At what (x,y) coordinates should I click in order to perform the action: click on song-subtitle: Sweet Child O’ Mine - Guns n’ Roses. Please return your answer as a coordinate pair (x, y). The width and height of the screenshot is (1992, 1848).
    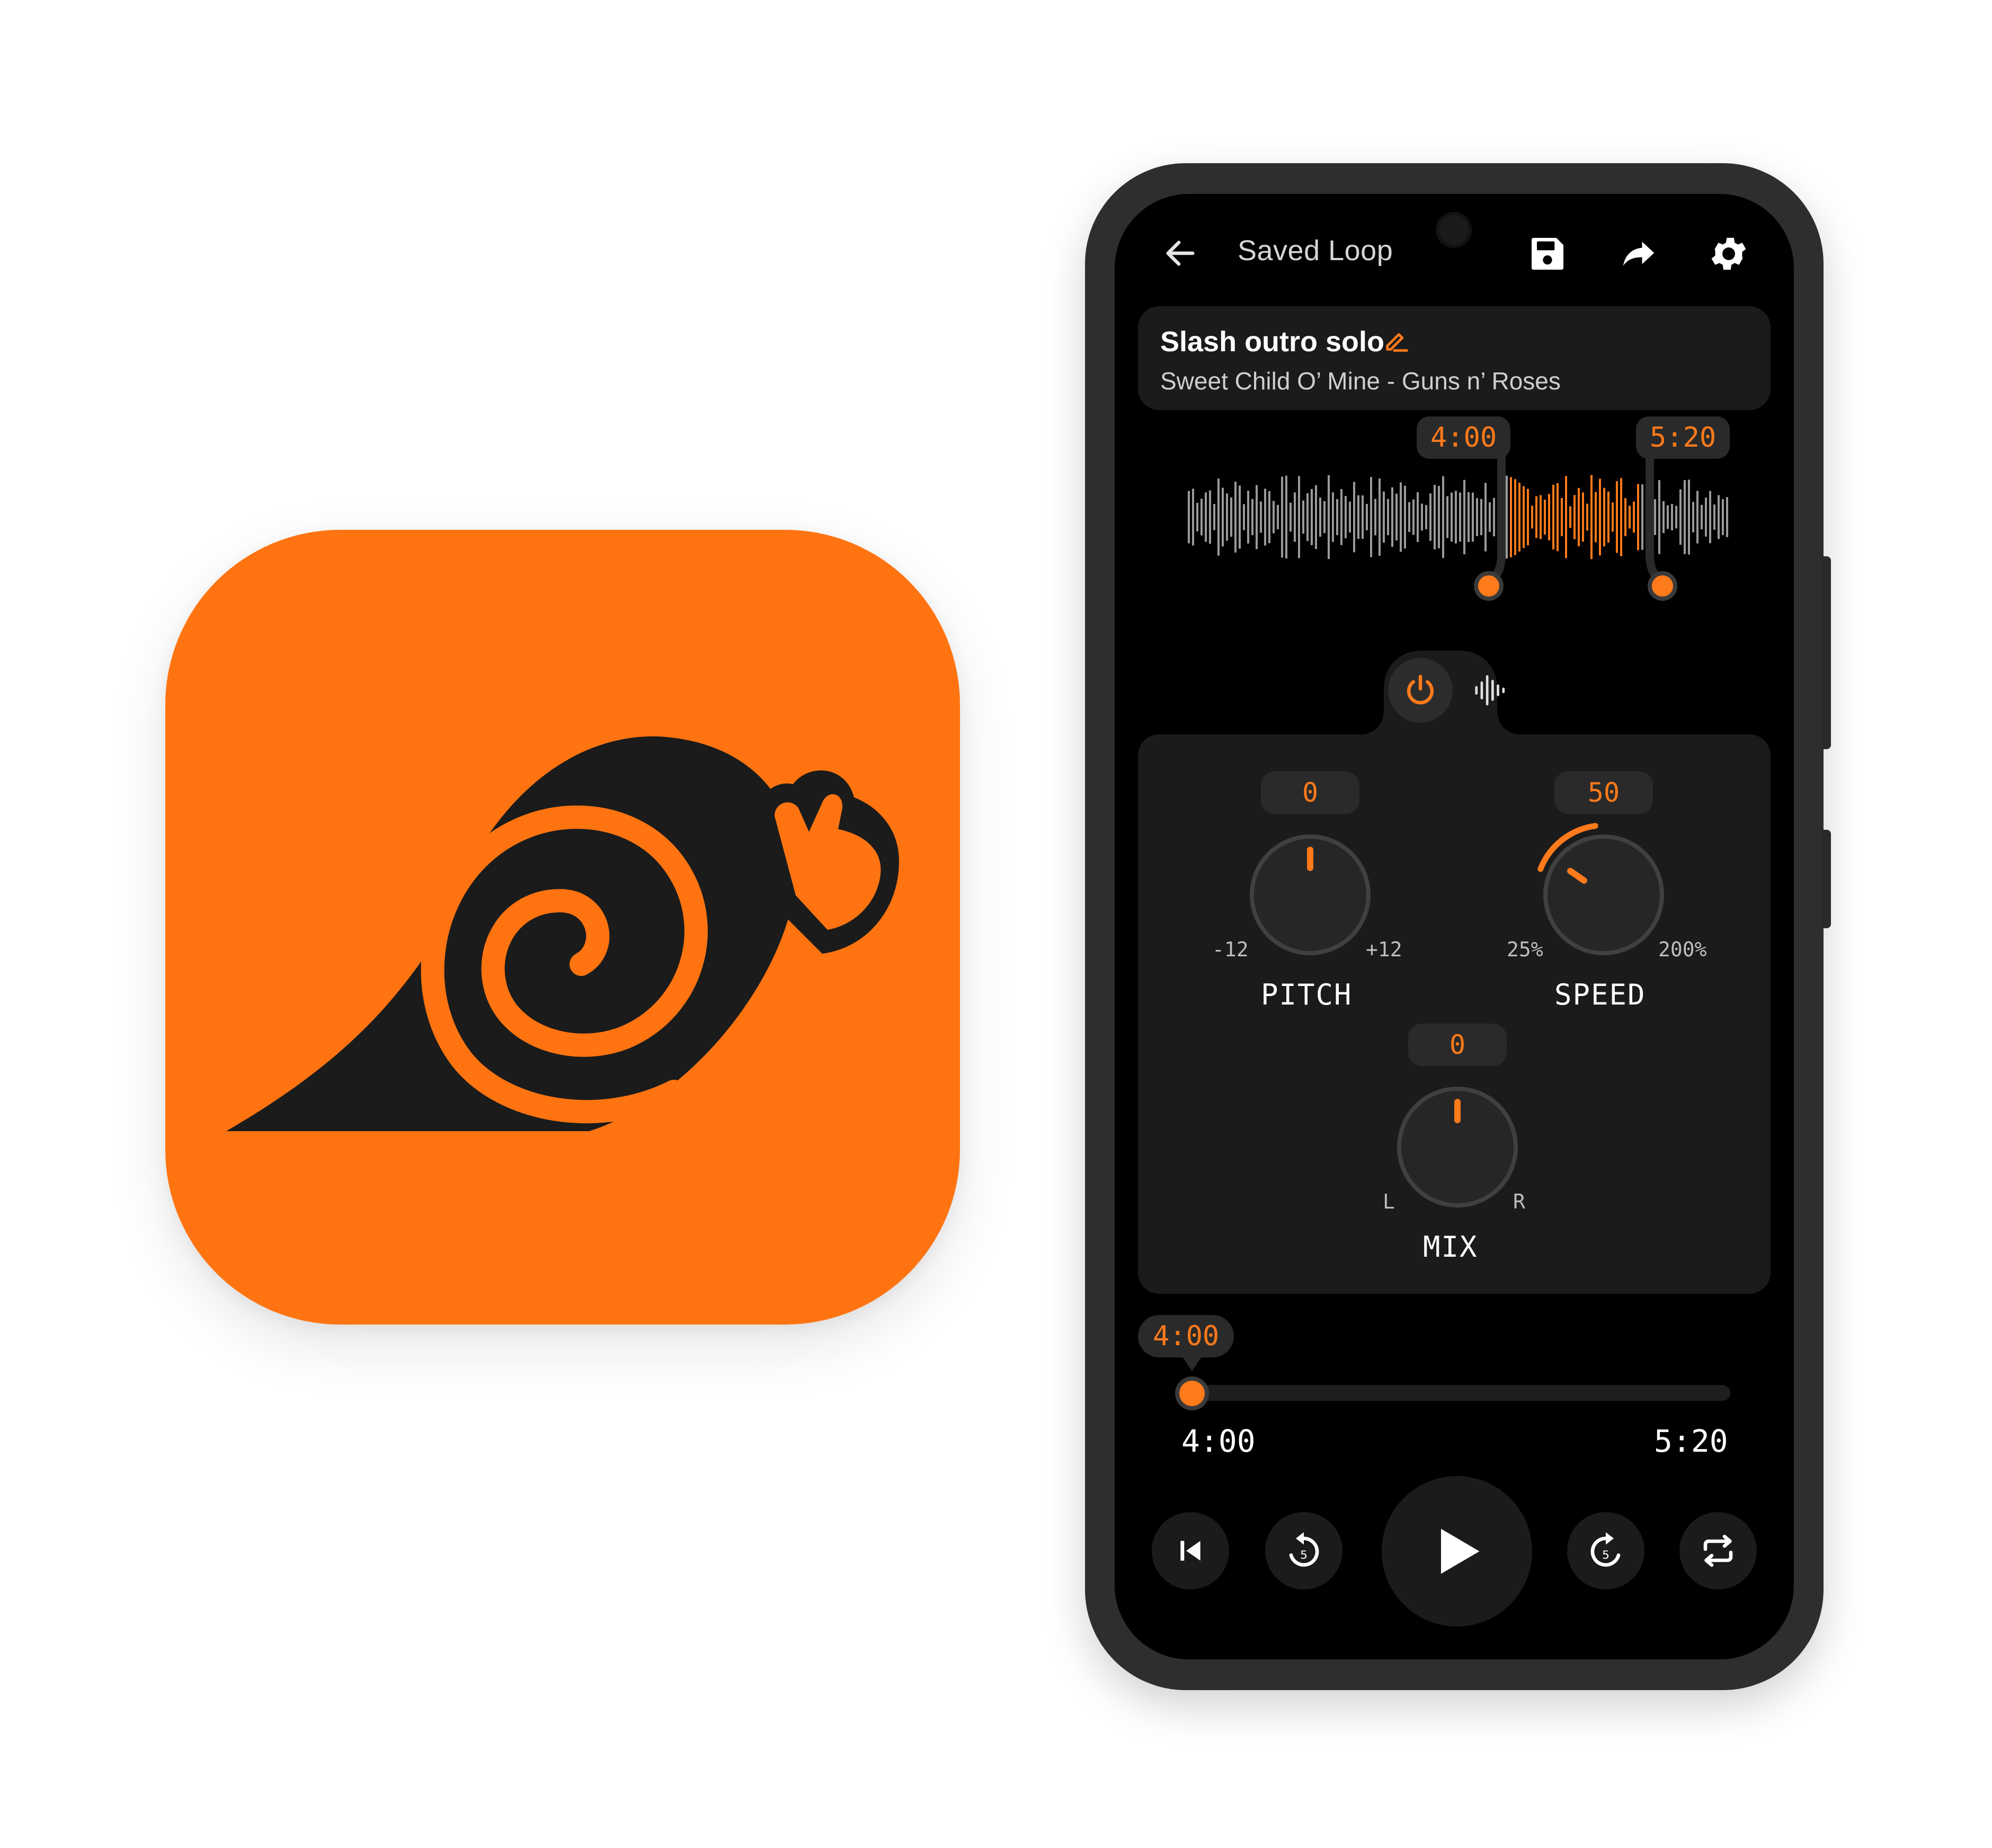
    Looking at the image, I should click on (1360, 381).